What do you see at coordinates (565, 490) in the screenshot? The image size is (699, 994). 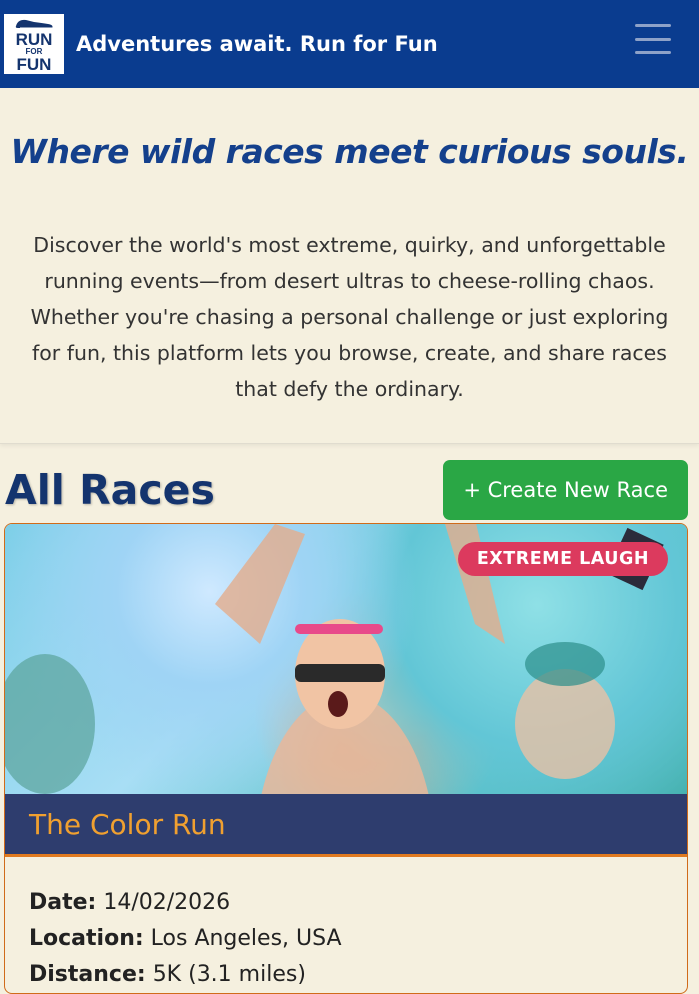 I see `create-new-race-button: + Create New Race` at bounding box center [565, 490].